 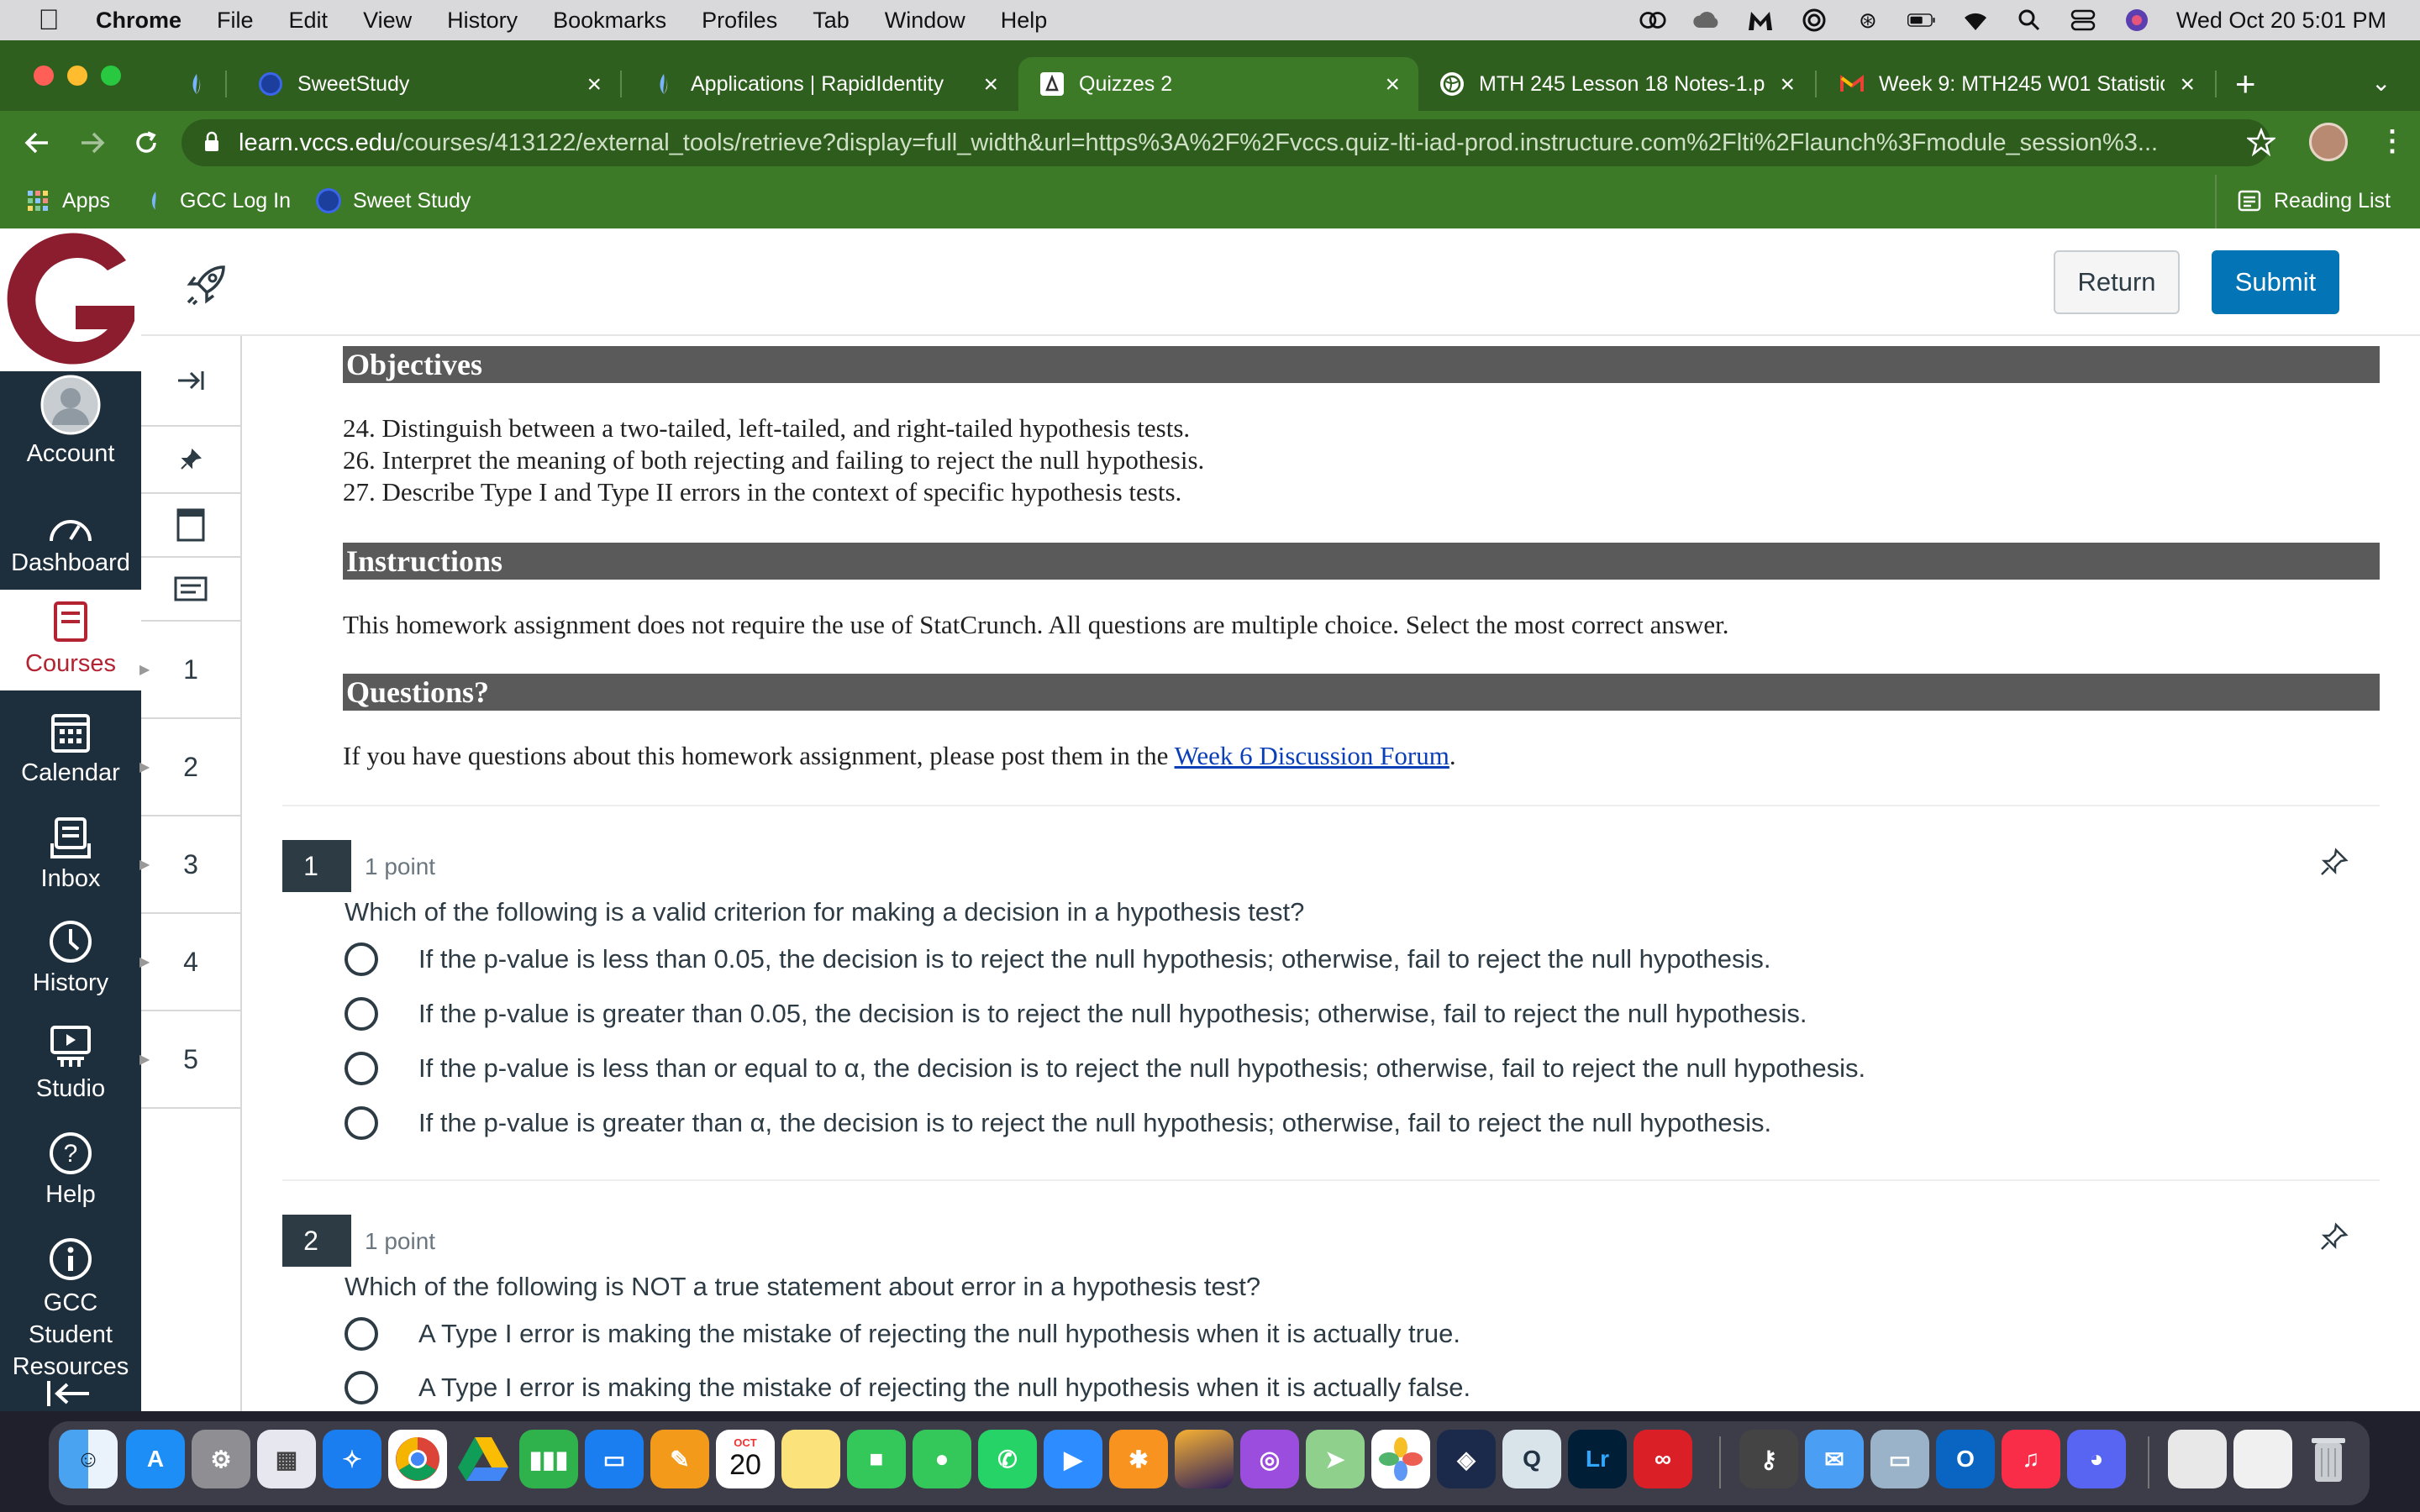 I want to click on window-close-button, so click(x=44, y=76).